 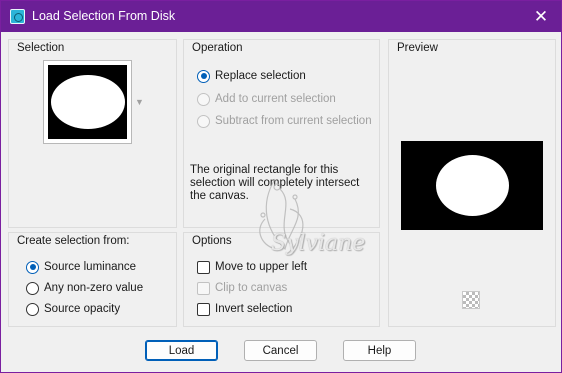 What do you see at coordinates (17, 16) in the screenshot?
I see `app-icon` at bounding box center [17, 16].